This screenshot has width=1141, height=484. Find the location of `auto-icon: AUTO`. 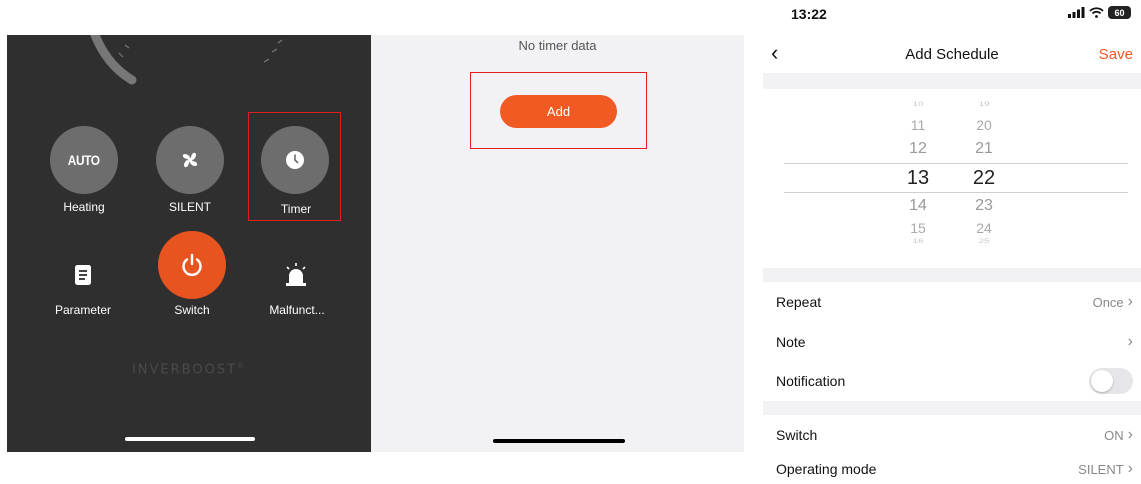

auto-icon: AUTO is located at coordinates (84, 160).